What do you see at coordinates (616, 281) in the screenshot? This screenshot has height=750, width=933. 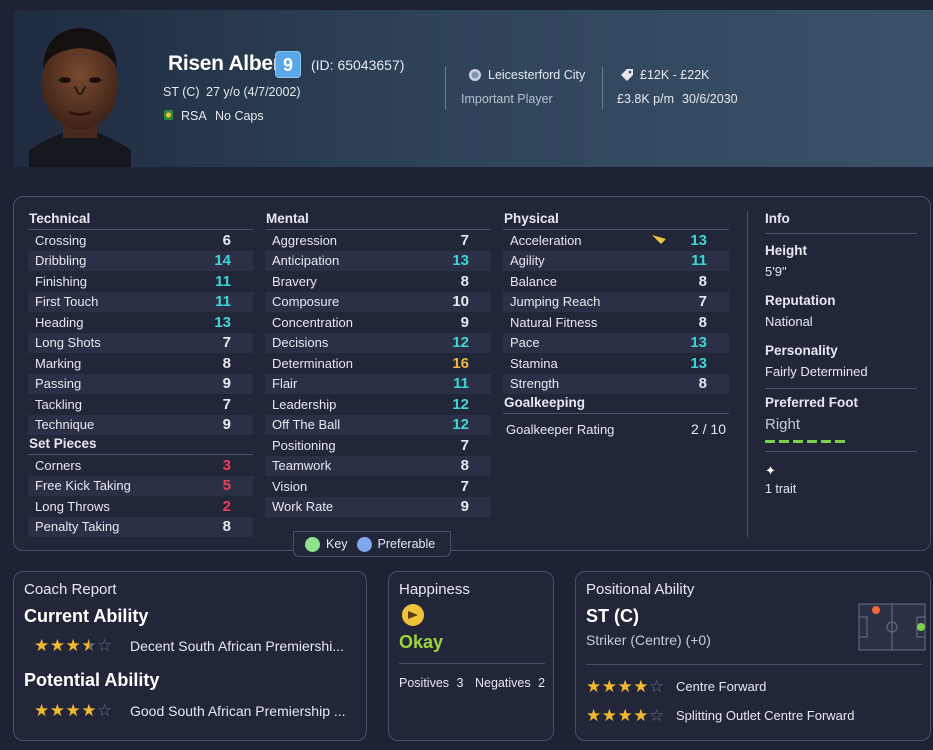 I see `attribute-row-balance: Balance 8` at bounding box center [616, 281].